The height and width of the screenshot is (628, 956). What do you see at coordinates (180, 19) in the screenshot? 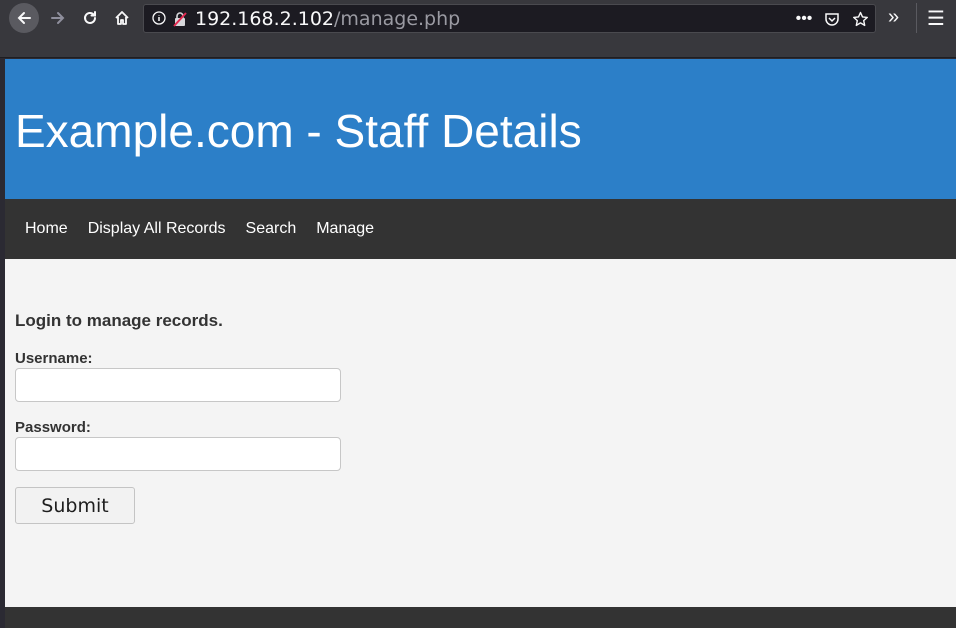
I see `insecure-lock-icon` at bounding box center [180, 19].